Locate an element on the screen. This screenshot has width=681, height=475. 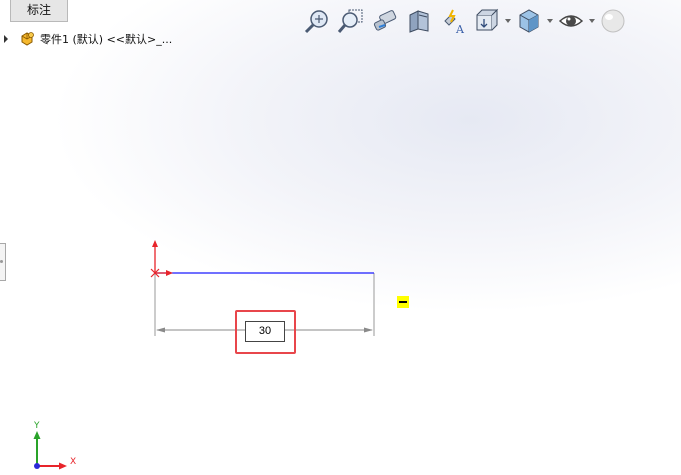
dimension-arrow-left is located at coordinates (160, 330).